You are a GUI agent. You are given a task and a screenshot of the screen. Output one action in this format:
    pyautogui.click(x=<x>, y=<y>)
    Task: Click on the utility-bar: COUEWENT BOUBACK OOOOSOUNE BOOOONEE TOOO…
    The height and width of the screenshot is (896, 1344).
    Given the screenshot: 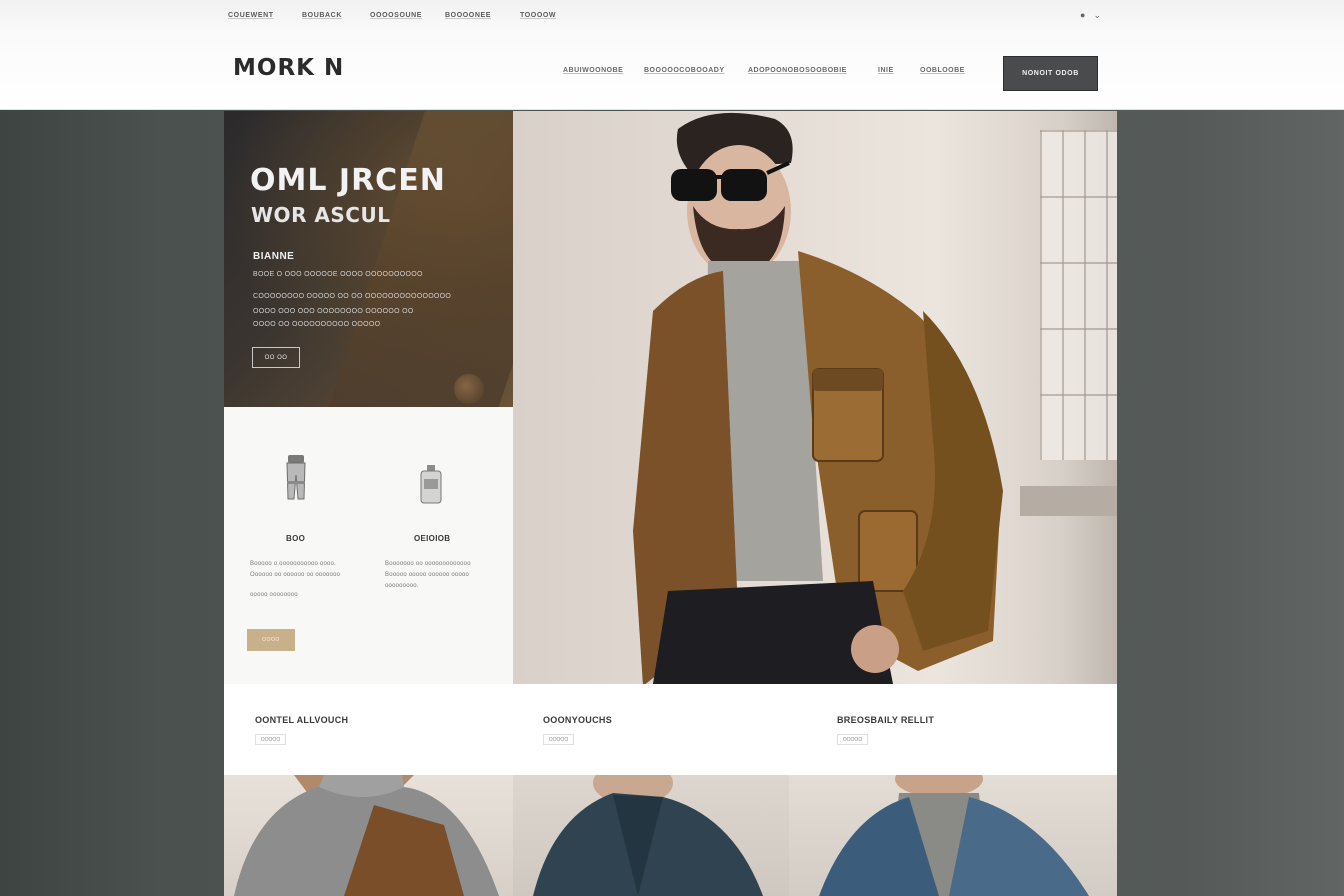 What is the action you would take?
    pyautogui.click(x=672, y=17)
    